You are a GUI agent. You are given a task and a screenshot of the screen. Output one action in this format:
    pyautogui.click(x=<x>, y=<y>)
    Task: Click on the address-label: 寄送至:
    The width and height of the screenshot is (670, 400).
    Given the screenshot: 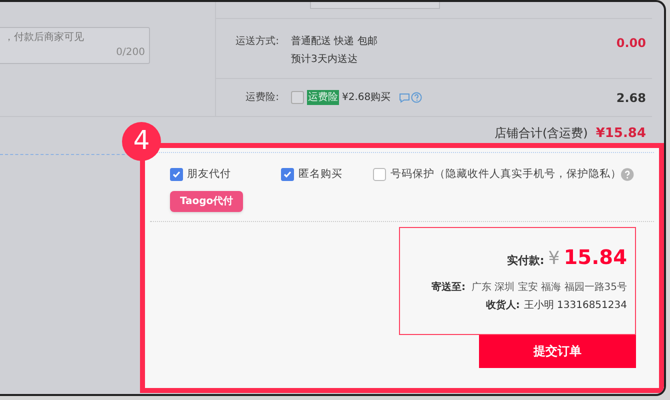 What is the action you would take?
    pyautogui.click(x=449, y=287)
    